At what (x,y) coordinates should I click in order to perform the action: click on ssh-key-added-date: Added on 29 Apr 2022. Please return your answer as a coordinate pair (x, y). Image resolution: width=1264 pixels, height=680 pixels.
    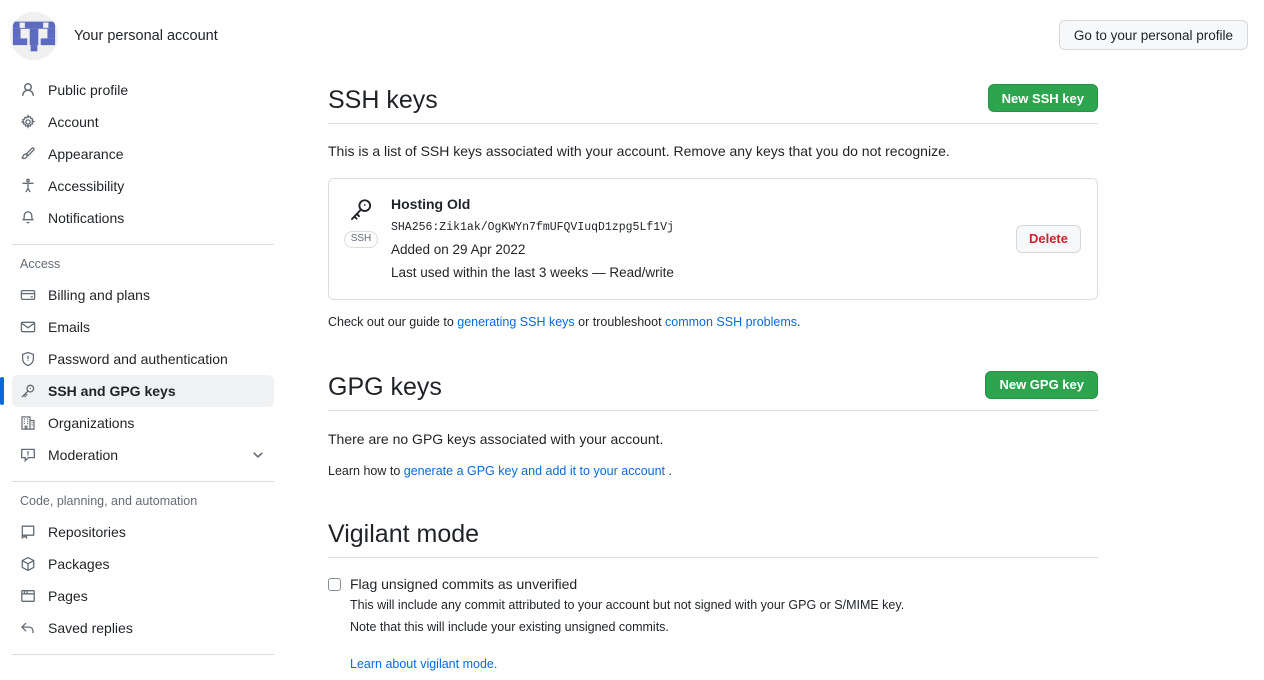
    Looking at the image, I should click on (458, 249).